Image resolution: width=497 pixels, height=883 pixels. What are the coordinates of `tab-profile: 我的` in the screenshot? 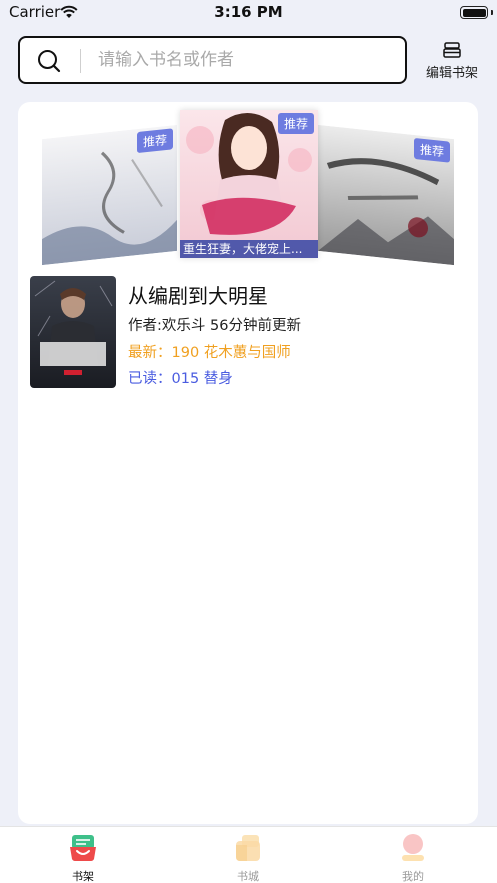 It's located at (413, 857).